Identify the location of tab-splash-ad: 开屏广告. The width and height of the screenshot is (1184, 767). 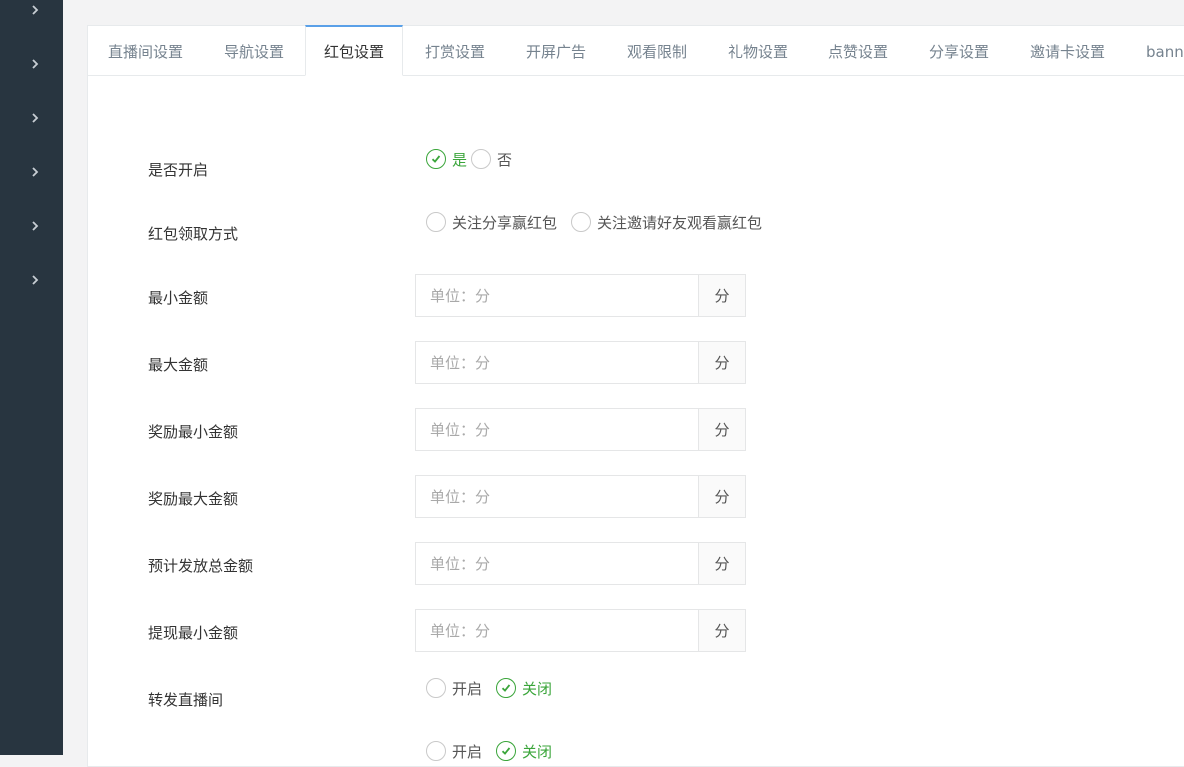
(556, 50).